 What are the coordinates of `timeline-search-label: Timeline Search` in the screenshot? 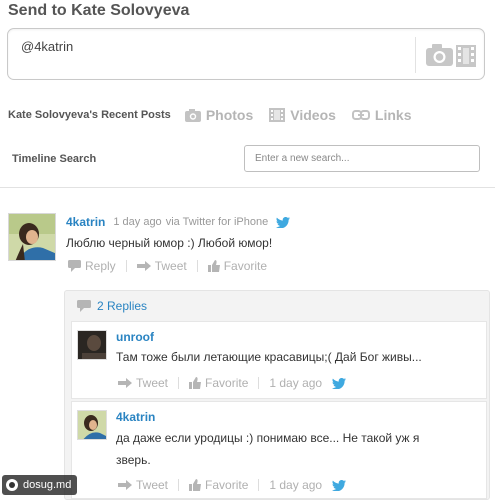 It's located at (54, 159).